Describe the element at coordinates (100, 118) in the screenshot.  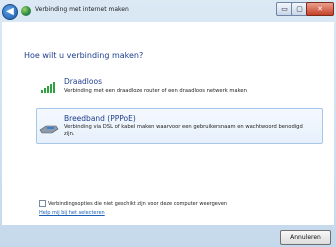
I see `option-title: Breedband (PPPoE)` at that location.